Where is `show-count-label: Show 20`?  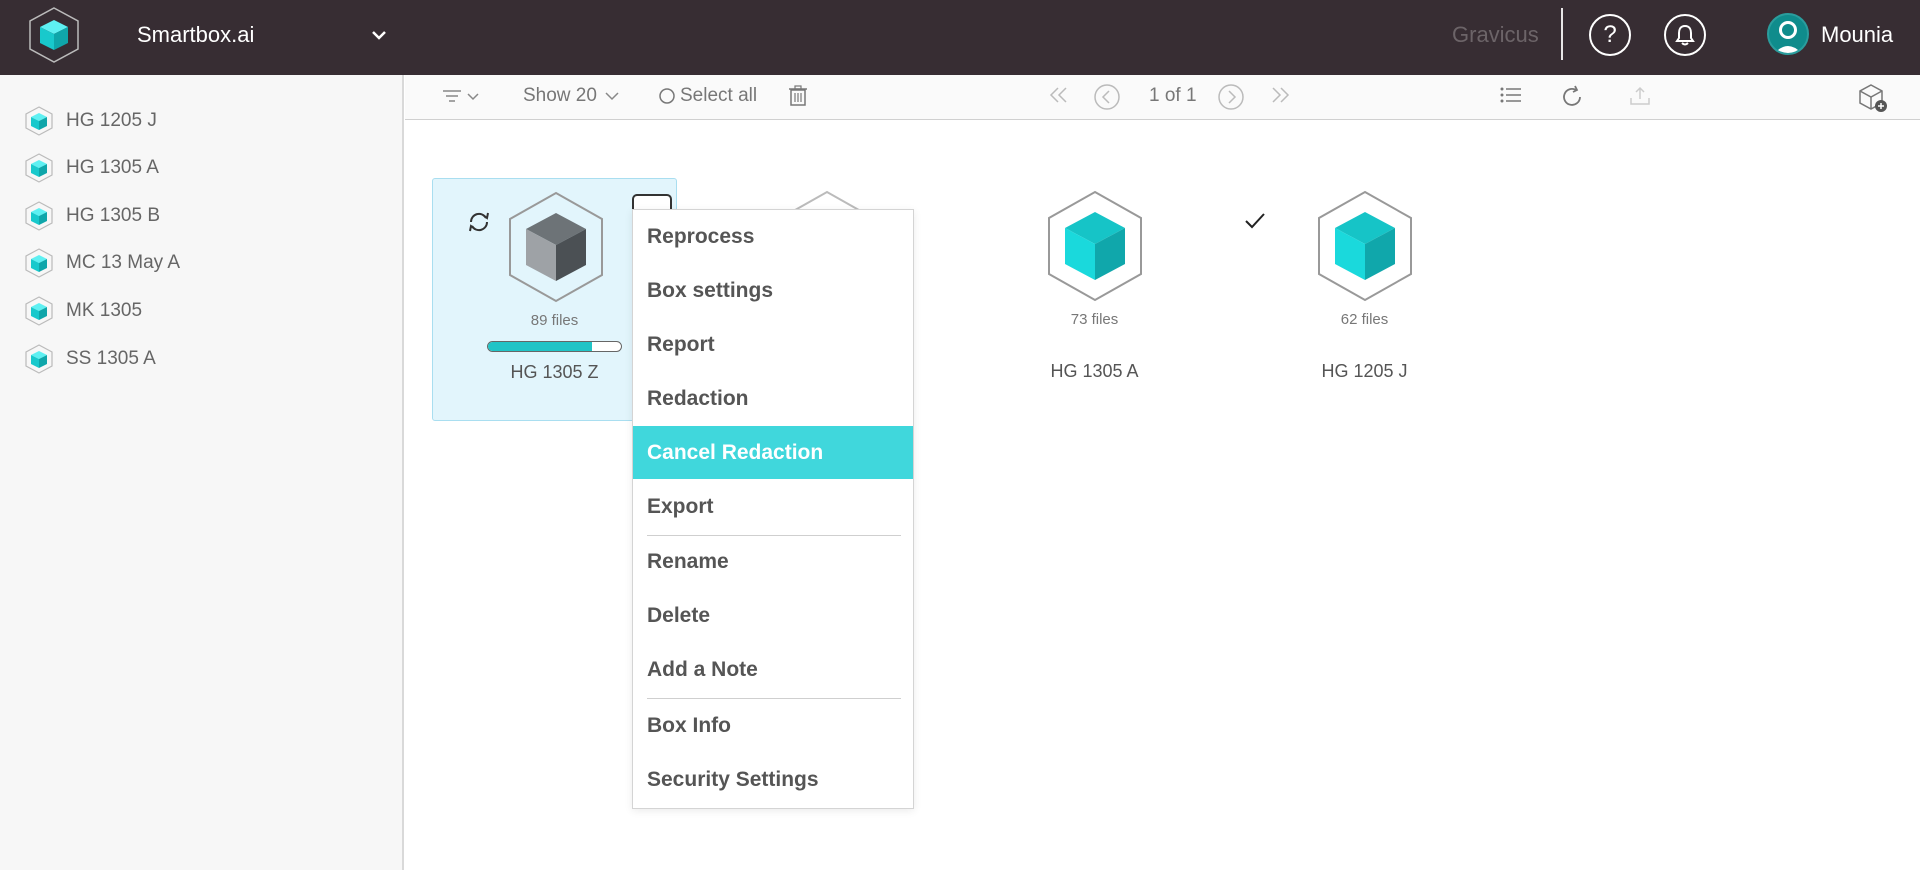 show-count-label: Show 20 is located at coordinates (560, 95).